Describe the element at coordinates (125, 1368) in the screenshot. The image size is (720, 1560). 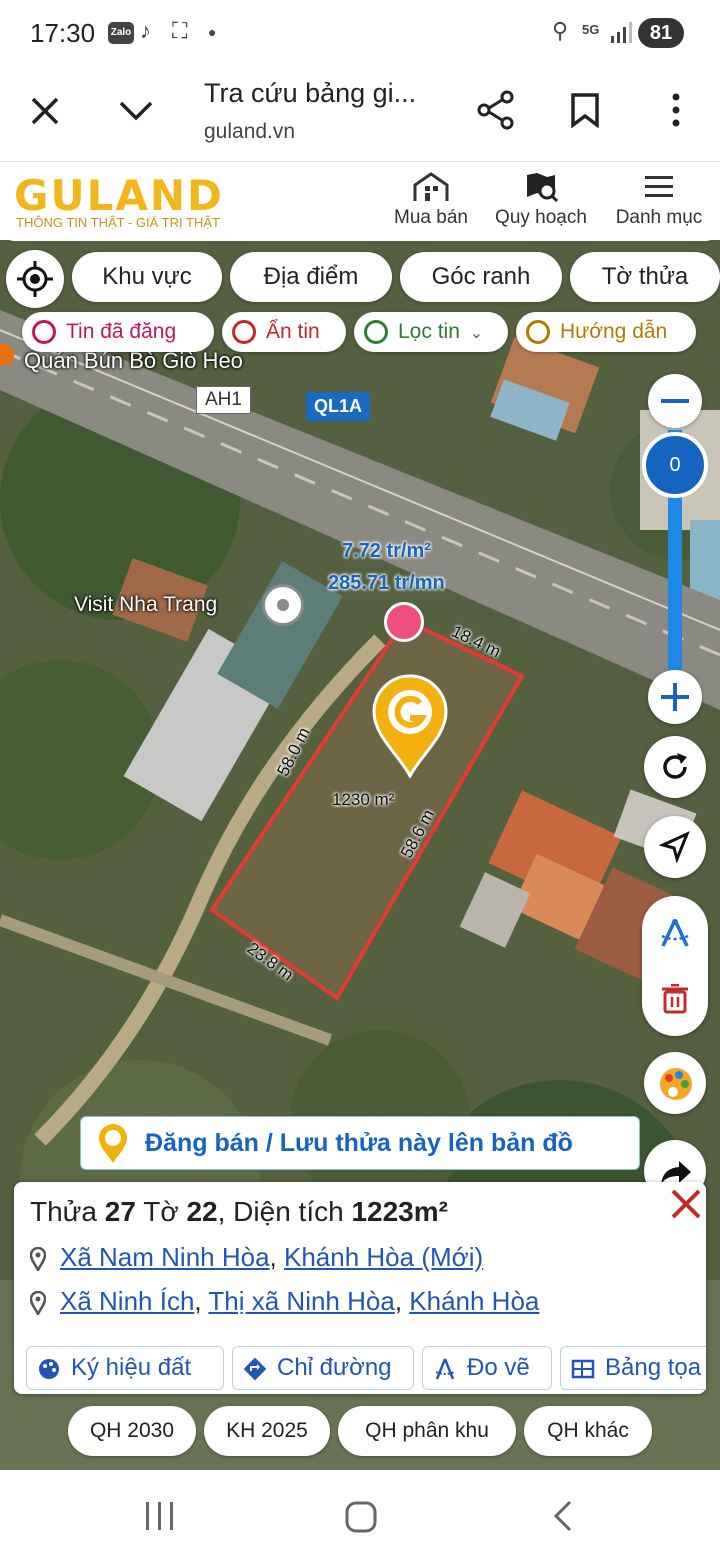
I see `land-symbol-button: Ký hiệu đất` at that location.